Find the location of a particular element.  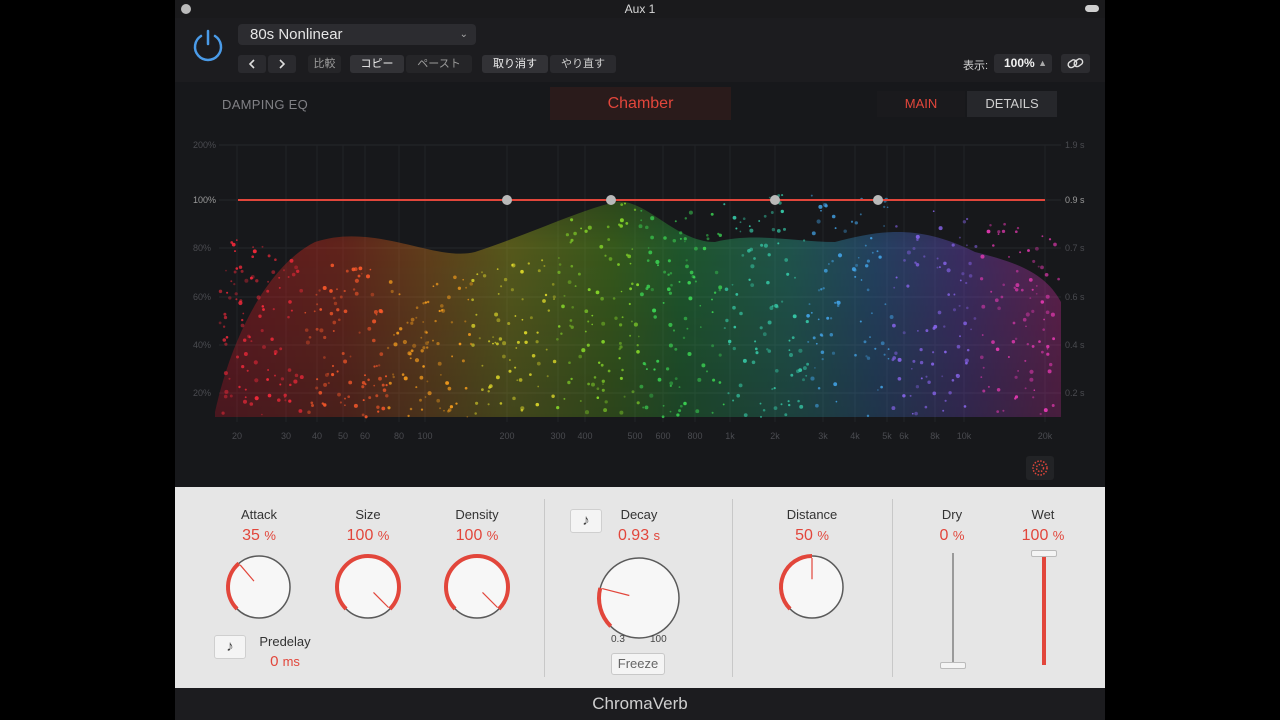

size-knob is located at coordinates (368, 587).